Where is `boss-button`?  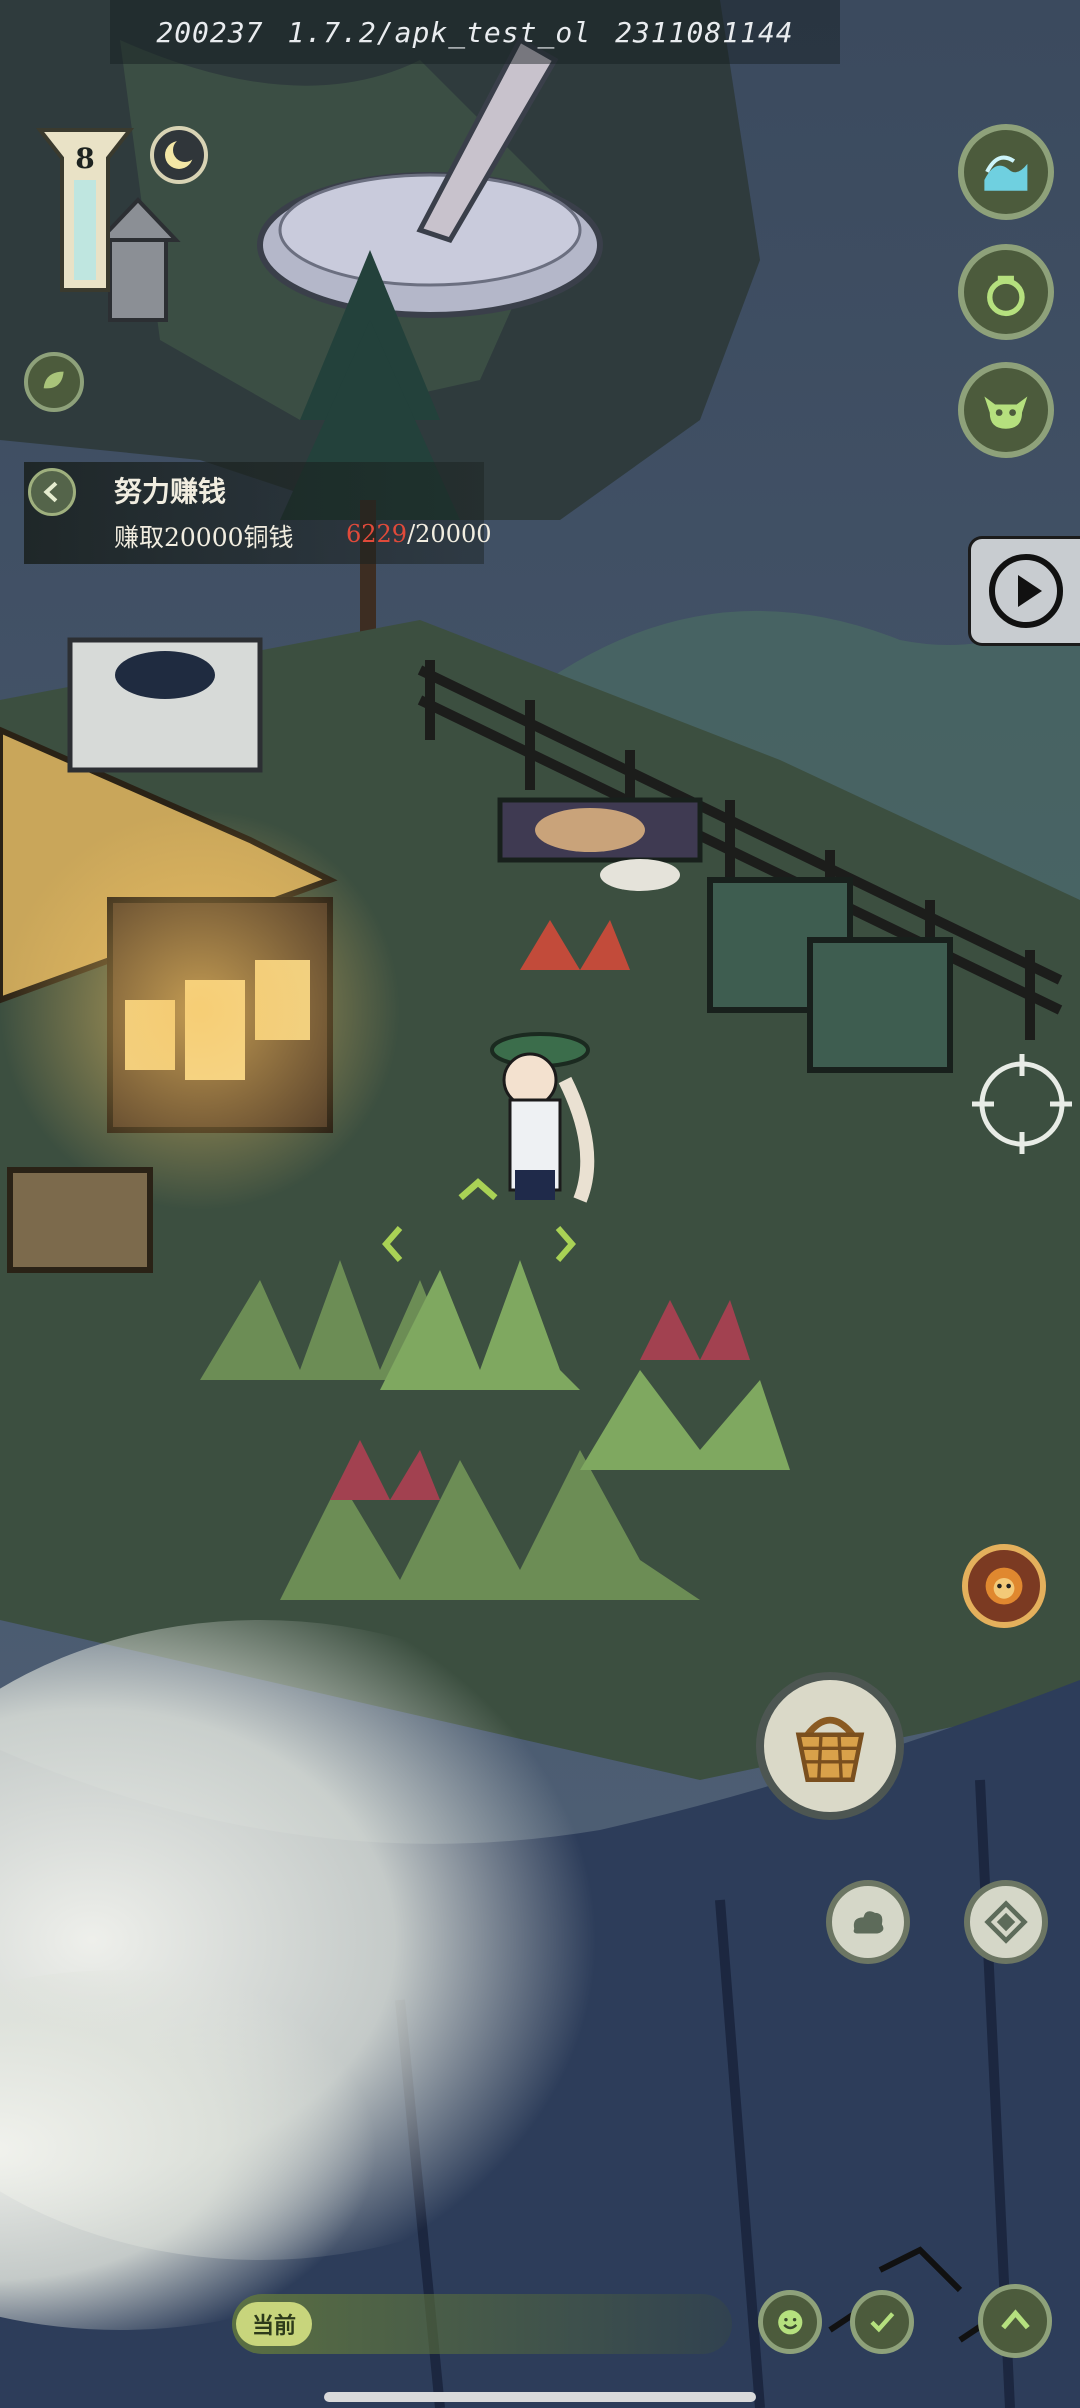 boss-button is located at coordinates (1004, 1586).